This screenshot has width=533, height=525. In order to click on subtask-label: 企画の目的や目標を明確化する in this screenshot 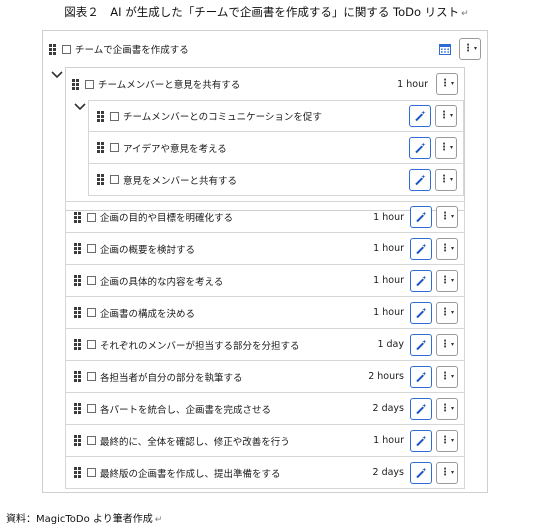, I will do `click(167, 218)`.